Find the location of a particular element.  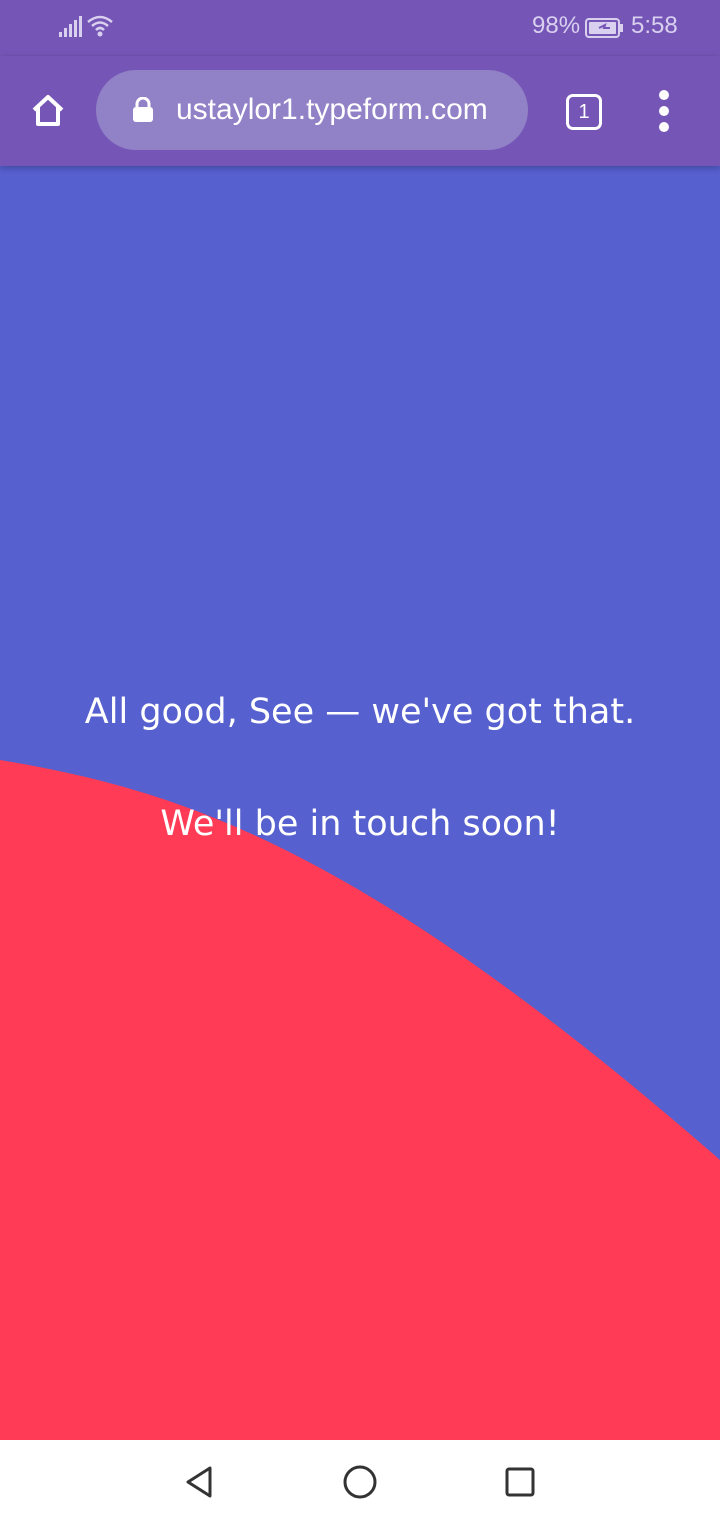

battery-percentage: 98% is located at coordinates (556, 25).